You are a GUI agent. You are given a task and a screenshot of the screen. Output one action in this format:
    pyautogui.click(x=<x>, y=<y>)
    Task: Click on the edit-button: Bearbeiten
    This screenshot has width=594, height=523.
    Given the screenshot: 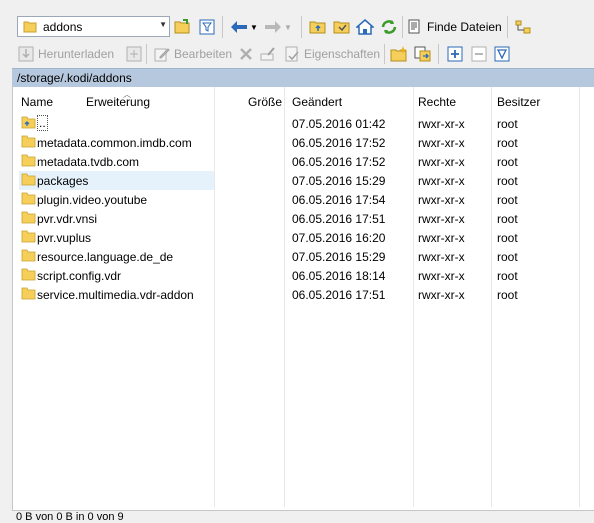 What is the action you would take?
    pyautogui.click(x=193, y=54)
    